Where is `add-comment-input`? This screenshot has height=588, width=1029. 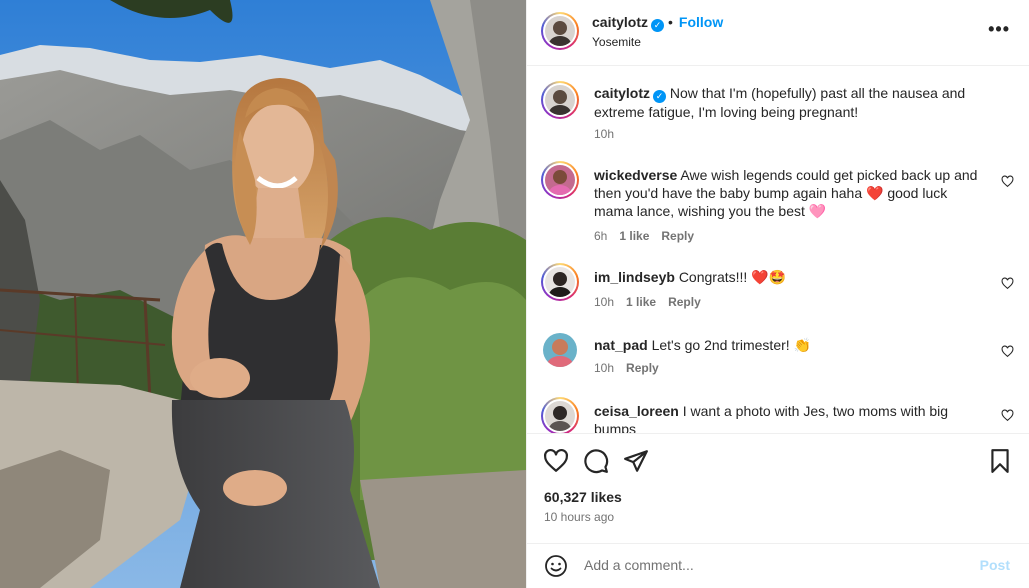 add-comment-input is located at coordinates (774, 565).